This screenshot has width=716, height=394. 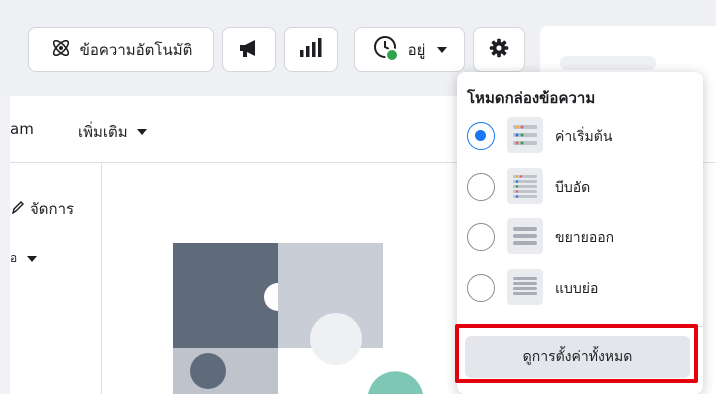 I want to click on atom-icon, so click(x=61, y=50).